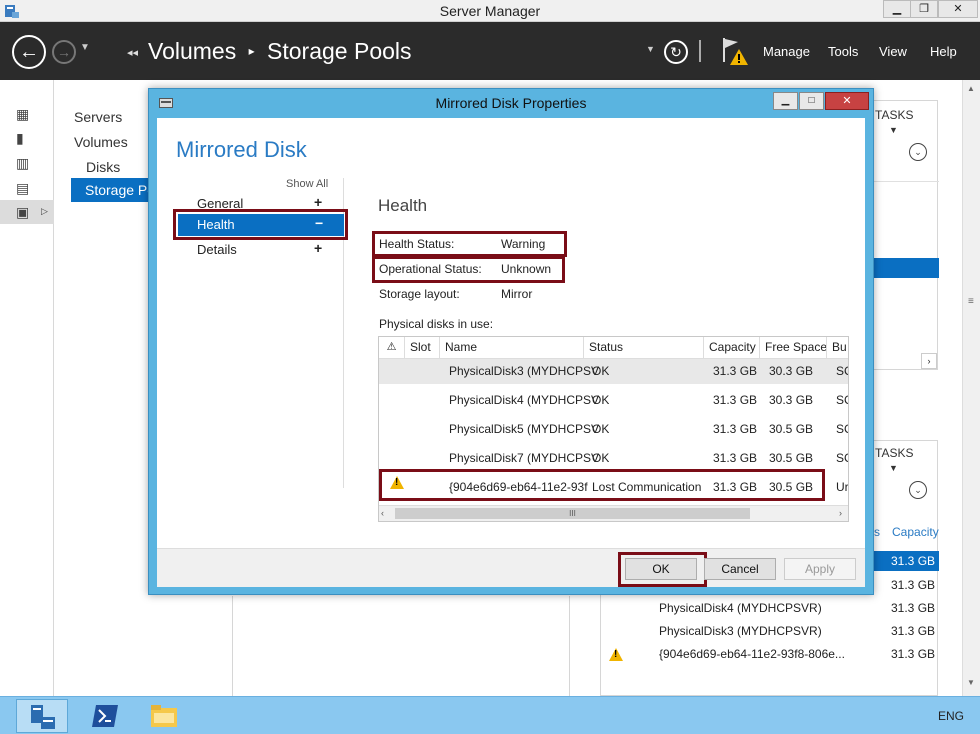 This screenshot has height=734, width=980. I want to click on restore-button: ❐, so click(924, 9).